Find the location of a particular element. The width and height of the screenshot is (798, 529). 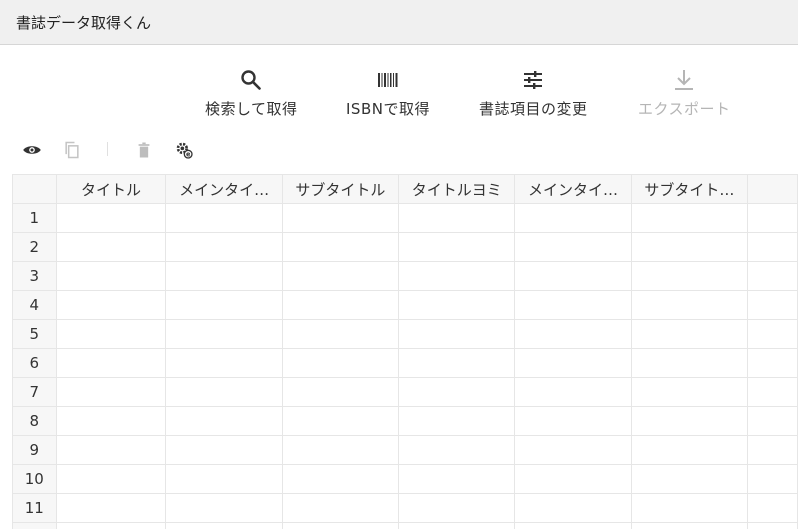

copy-icon is located at coordinates (72, 150).